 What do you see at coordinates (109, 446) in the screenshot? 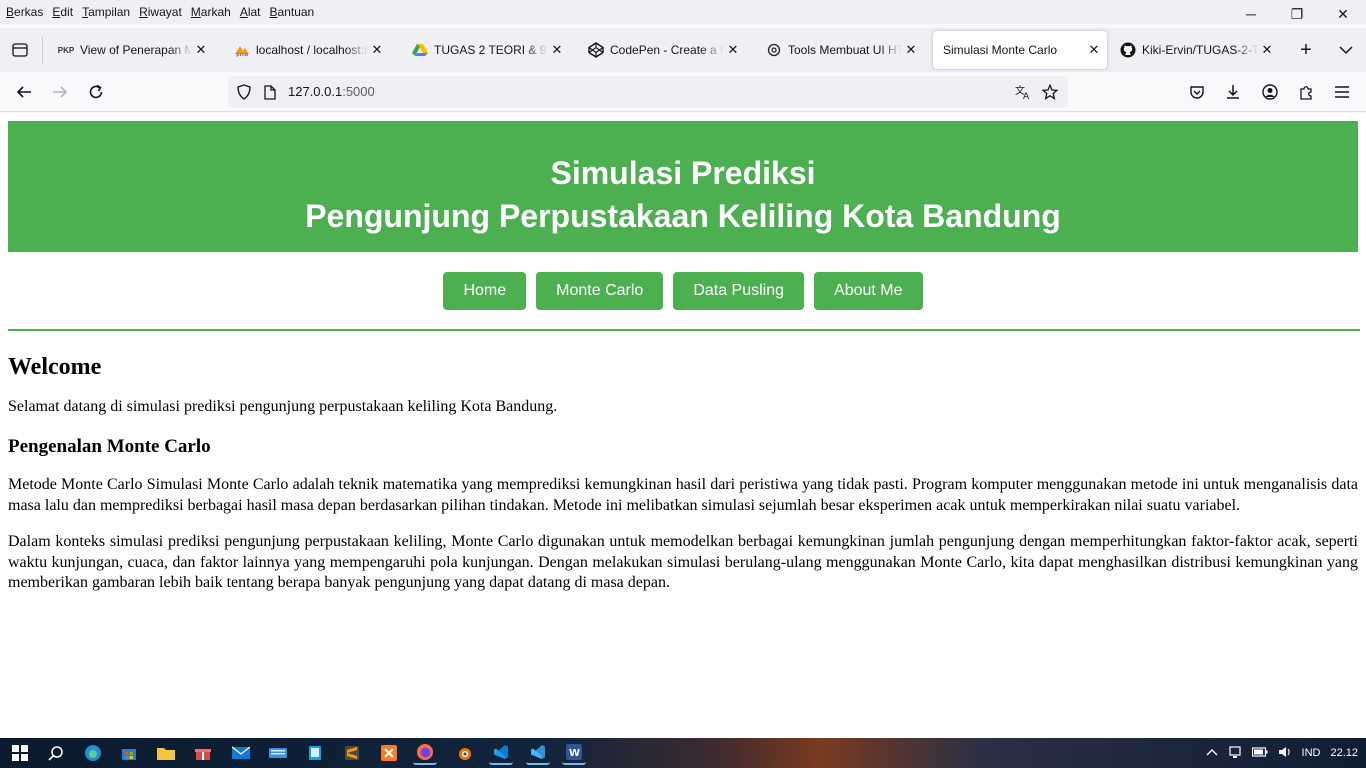
I see `intro-heading: Pengenalan Monte Carlo` at bounding box center [109, 446].